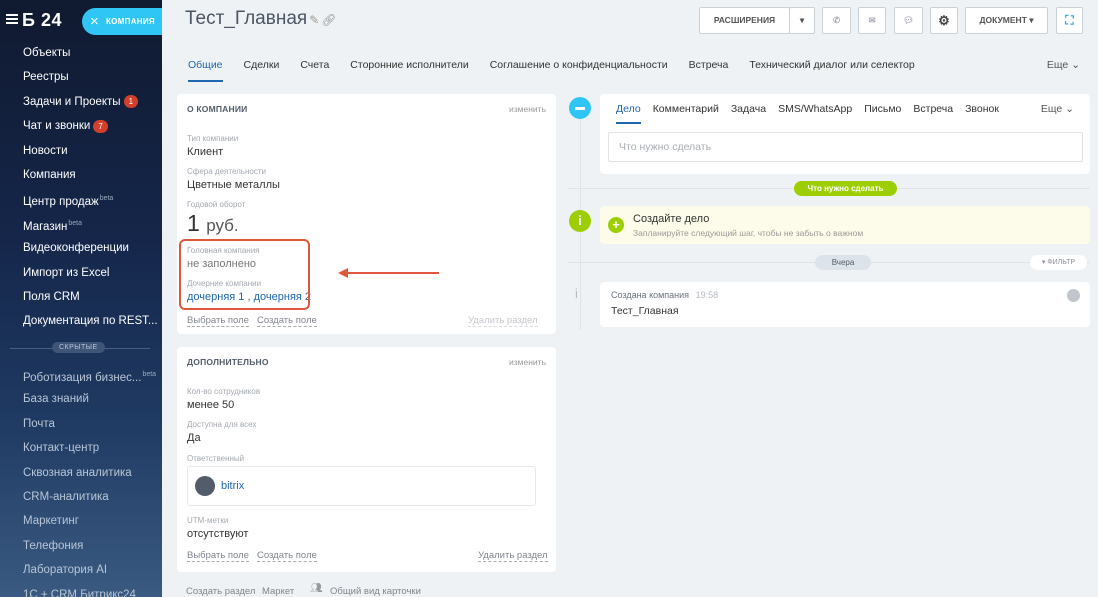 Image resolution: width=1098 pixels, height=597 pixels. Describe the element at coordinates (220, 591) in the screenshot. I see `create-section-link: Создать раздел` at that location.